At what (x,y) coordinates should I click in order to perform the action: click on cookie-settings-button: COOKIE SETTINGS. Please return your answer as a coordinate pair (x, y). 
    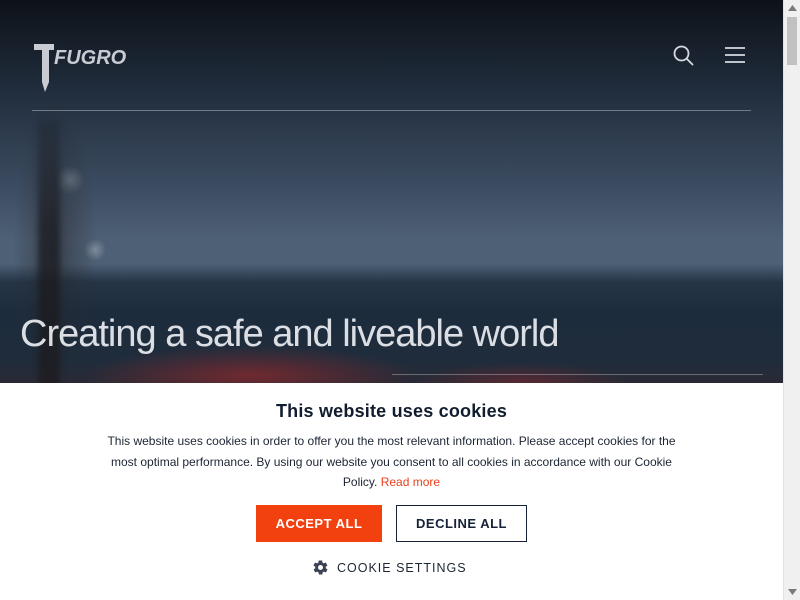
    Looking at the image, I should click on (389, 567).